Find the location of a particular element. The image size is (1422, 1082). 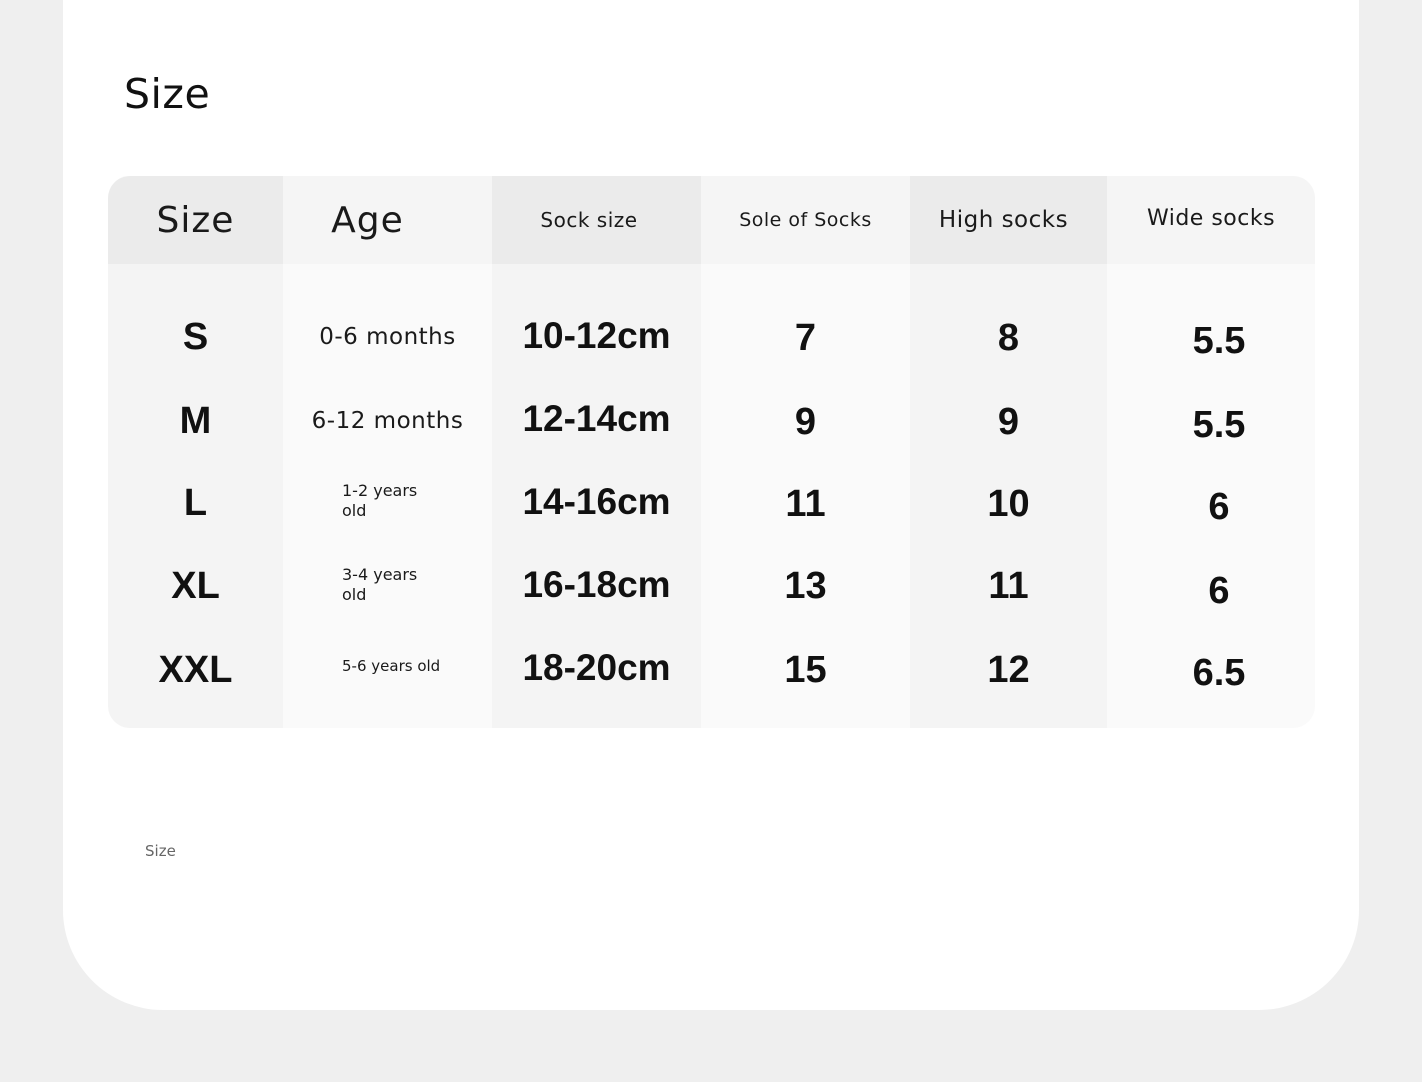

column-sock-size-body: 10-12cm 12-14cm 14-16cm 16-18cm 18-20cm is located at coordinates (596, 496).